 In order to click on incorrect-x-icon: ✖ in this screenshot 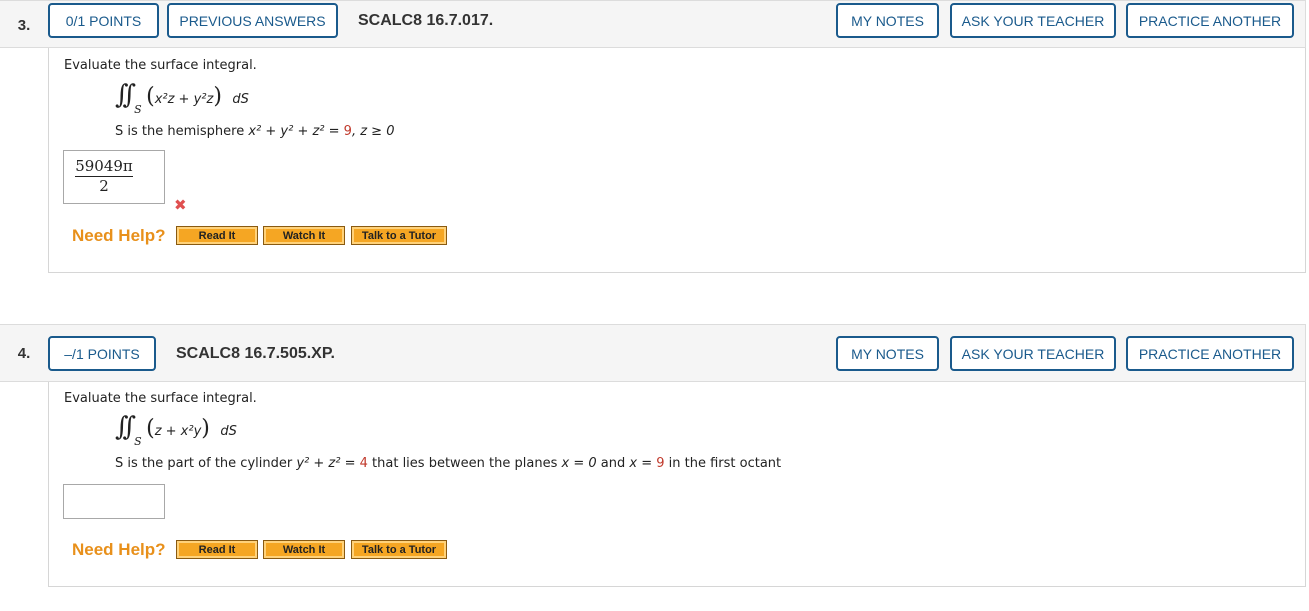, I will do `click(180, 205)`.